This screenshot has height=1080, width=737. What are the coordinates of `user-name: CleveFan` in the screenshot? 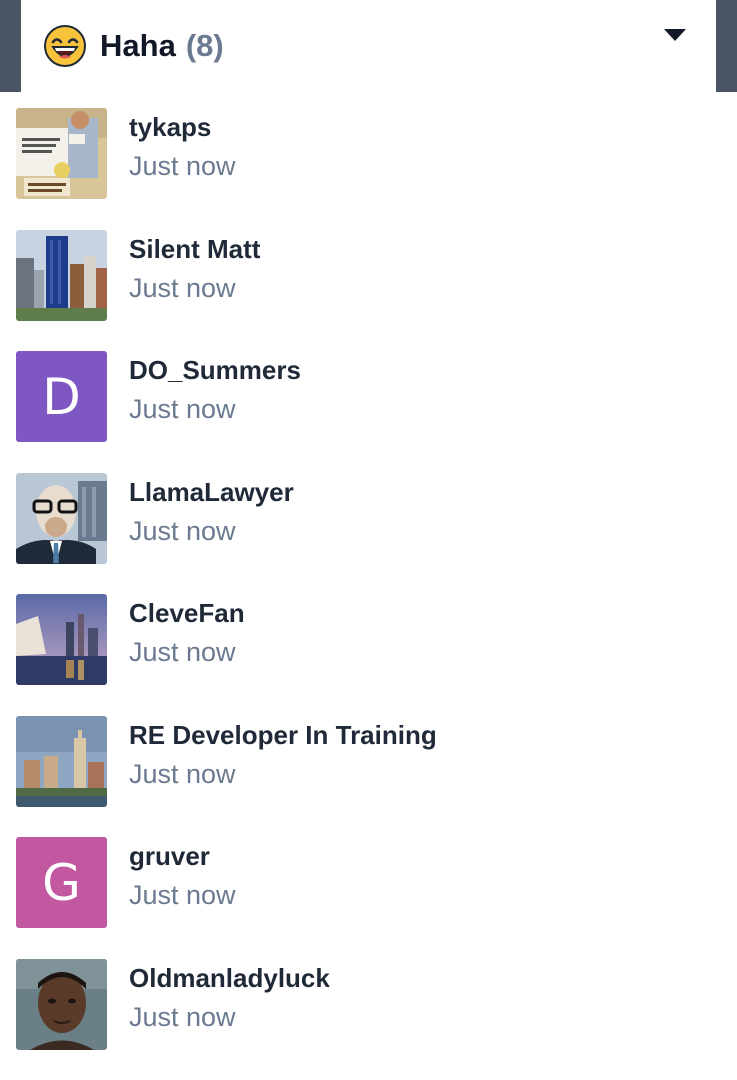 It's located at (187, 613).